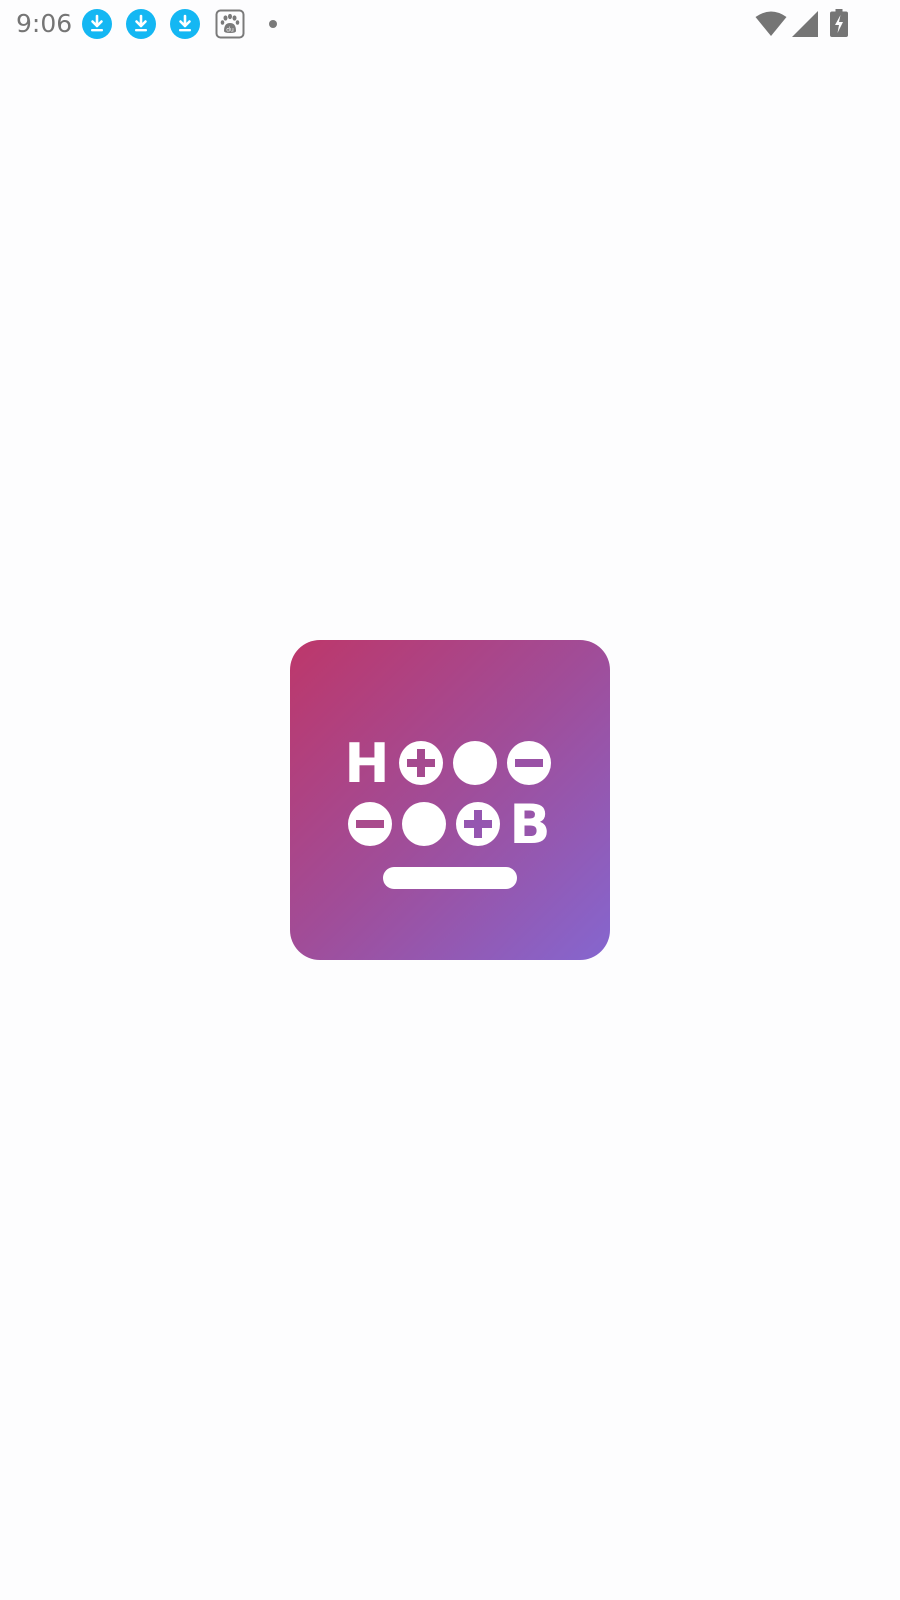  Describe the element at coordinates (273, 24) in the screenshot. I see `more-dot-icon` at that location.